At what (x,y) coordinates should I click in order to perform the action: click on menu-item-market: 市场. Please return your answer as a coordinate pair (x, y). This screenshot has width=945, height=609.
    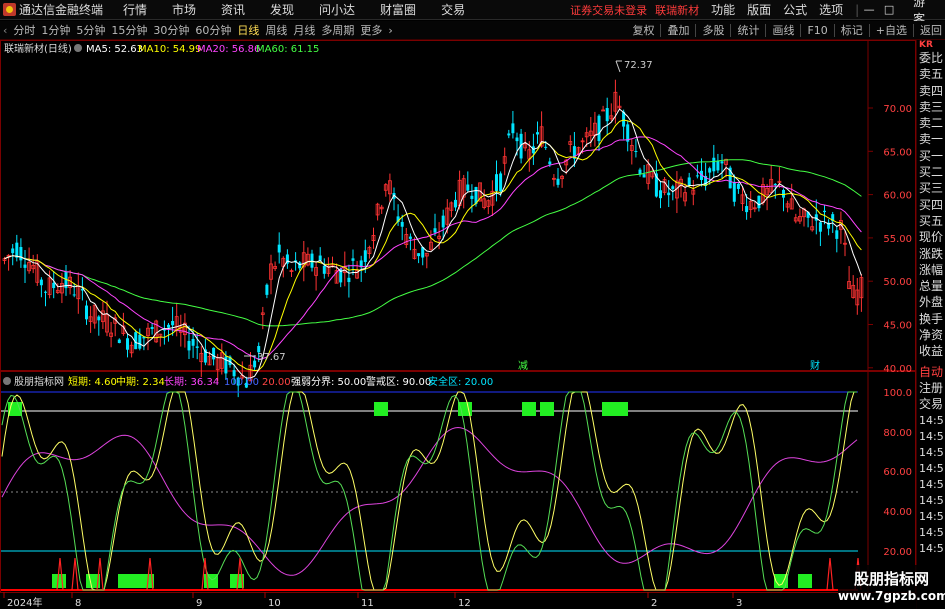
    Looking at the image, I should click on (184, 9).